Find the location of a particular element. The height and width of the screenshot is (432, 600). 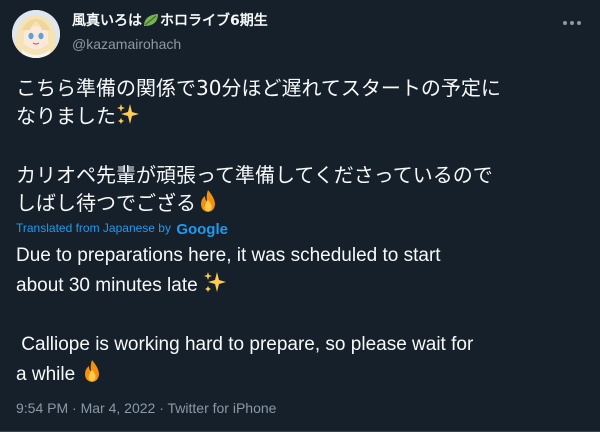

tweet-source: Twitter for iPhone is located at coordinates (222, 408).